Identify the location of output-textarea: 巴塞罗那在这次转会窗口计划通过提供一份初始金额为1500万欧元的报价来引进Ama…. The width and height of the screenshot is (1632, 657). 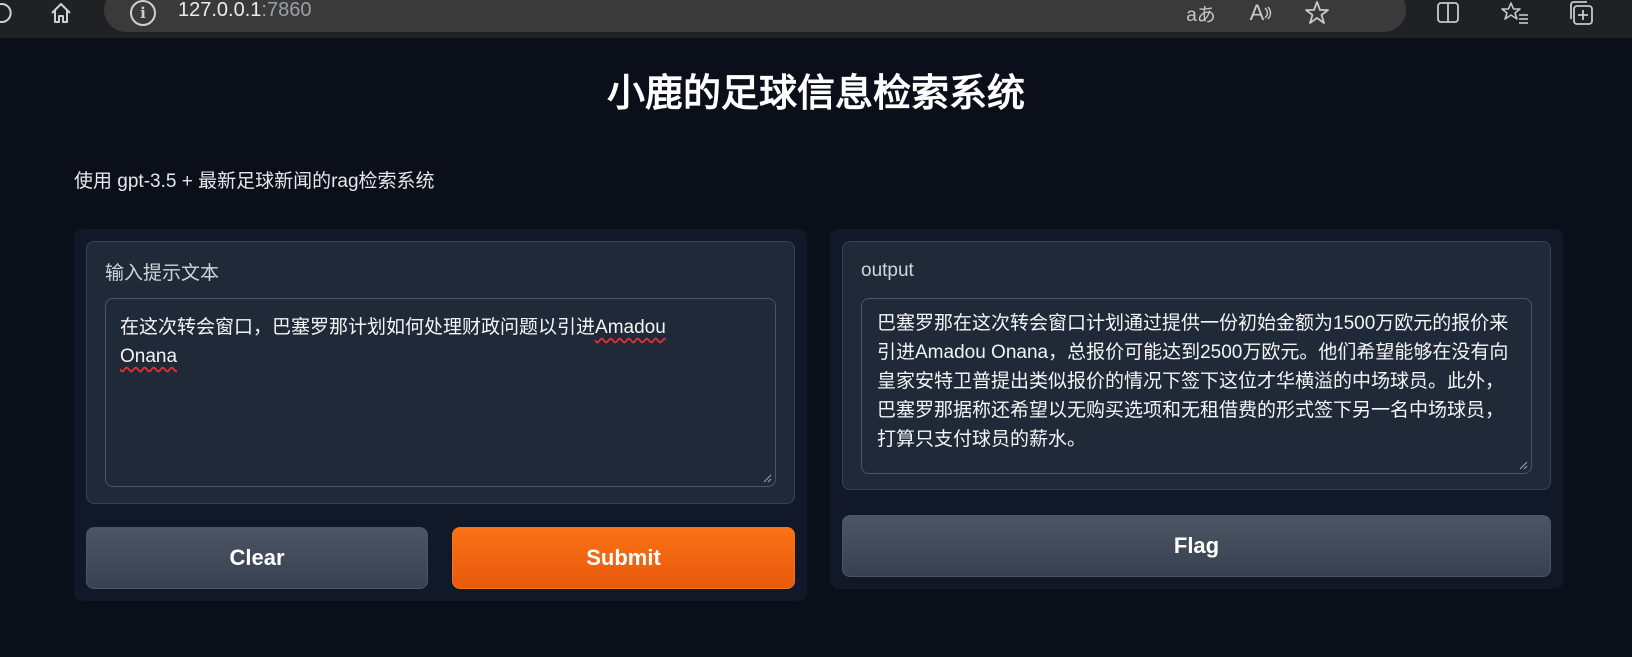
(1196, 386).